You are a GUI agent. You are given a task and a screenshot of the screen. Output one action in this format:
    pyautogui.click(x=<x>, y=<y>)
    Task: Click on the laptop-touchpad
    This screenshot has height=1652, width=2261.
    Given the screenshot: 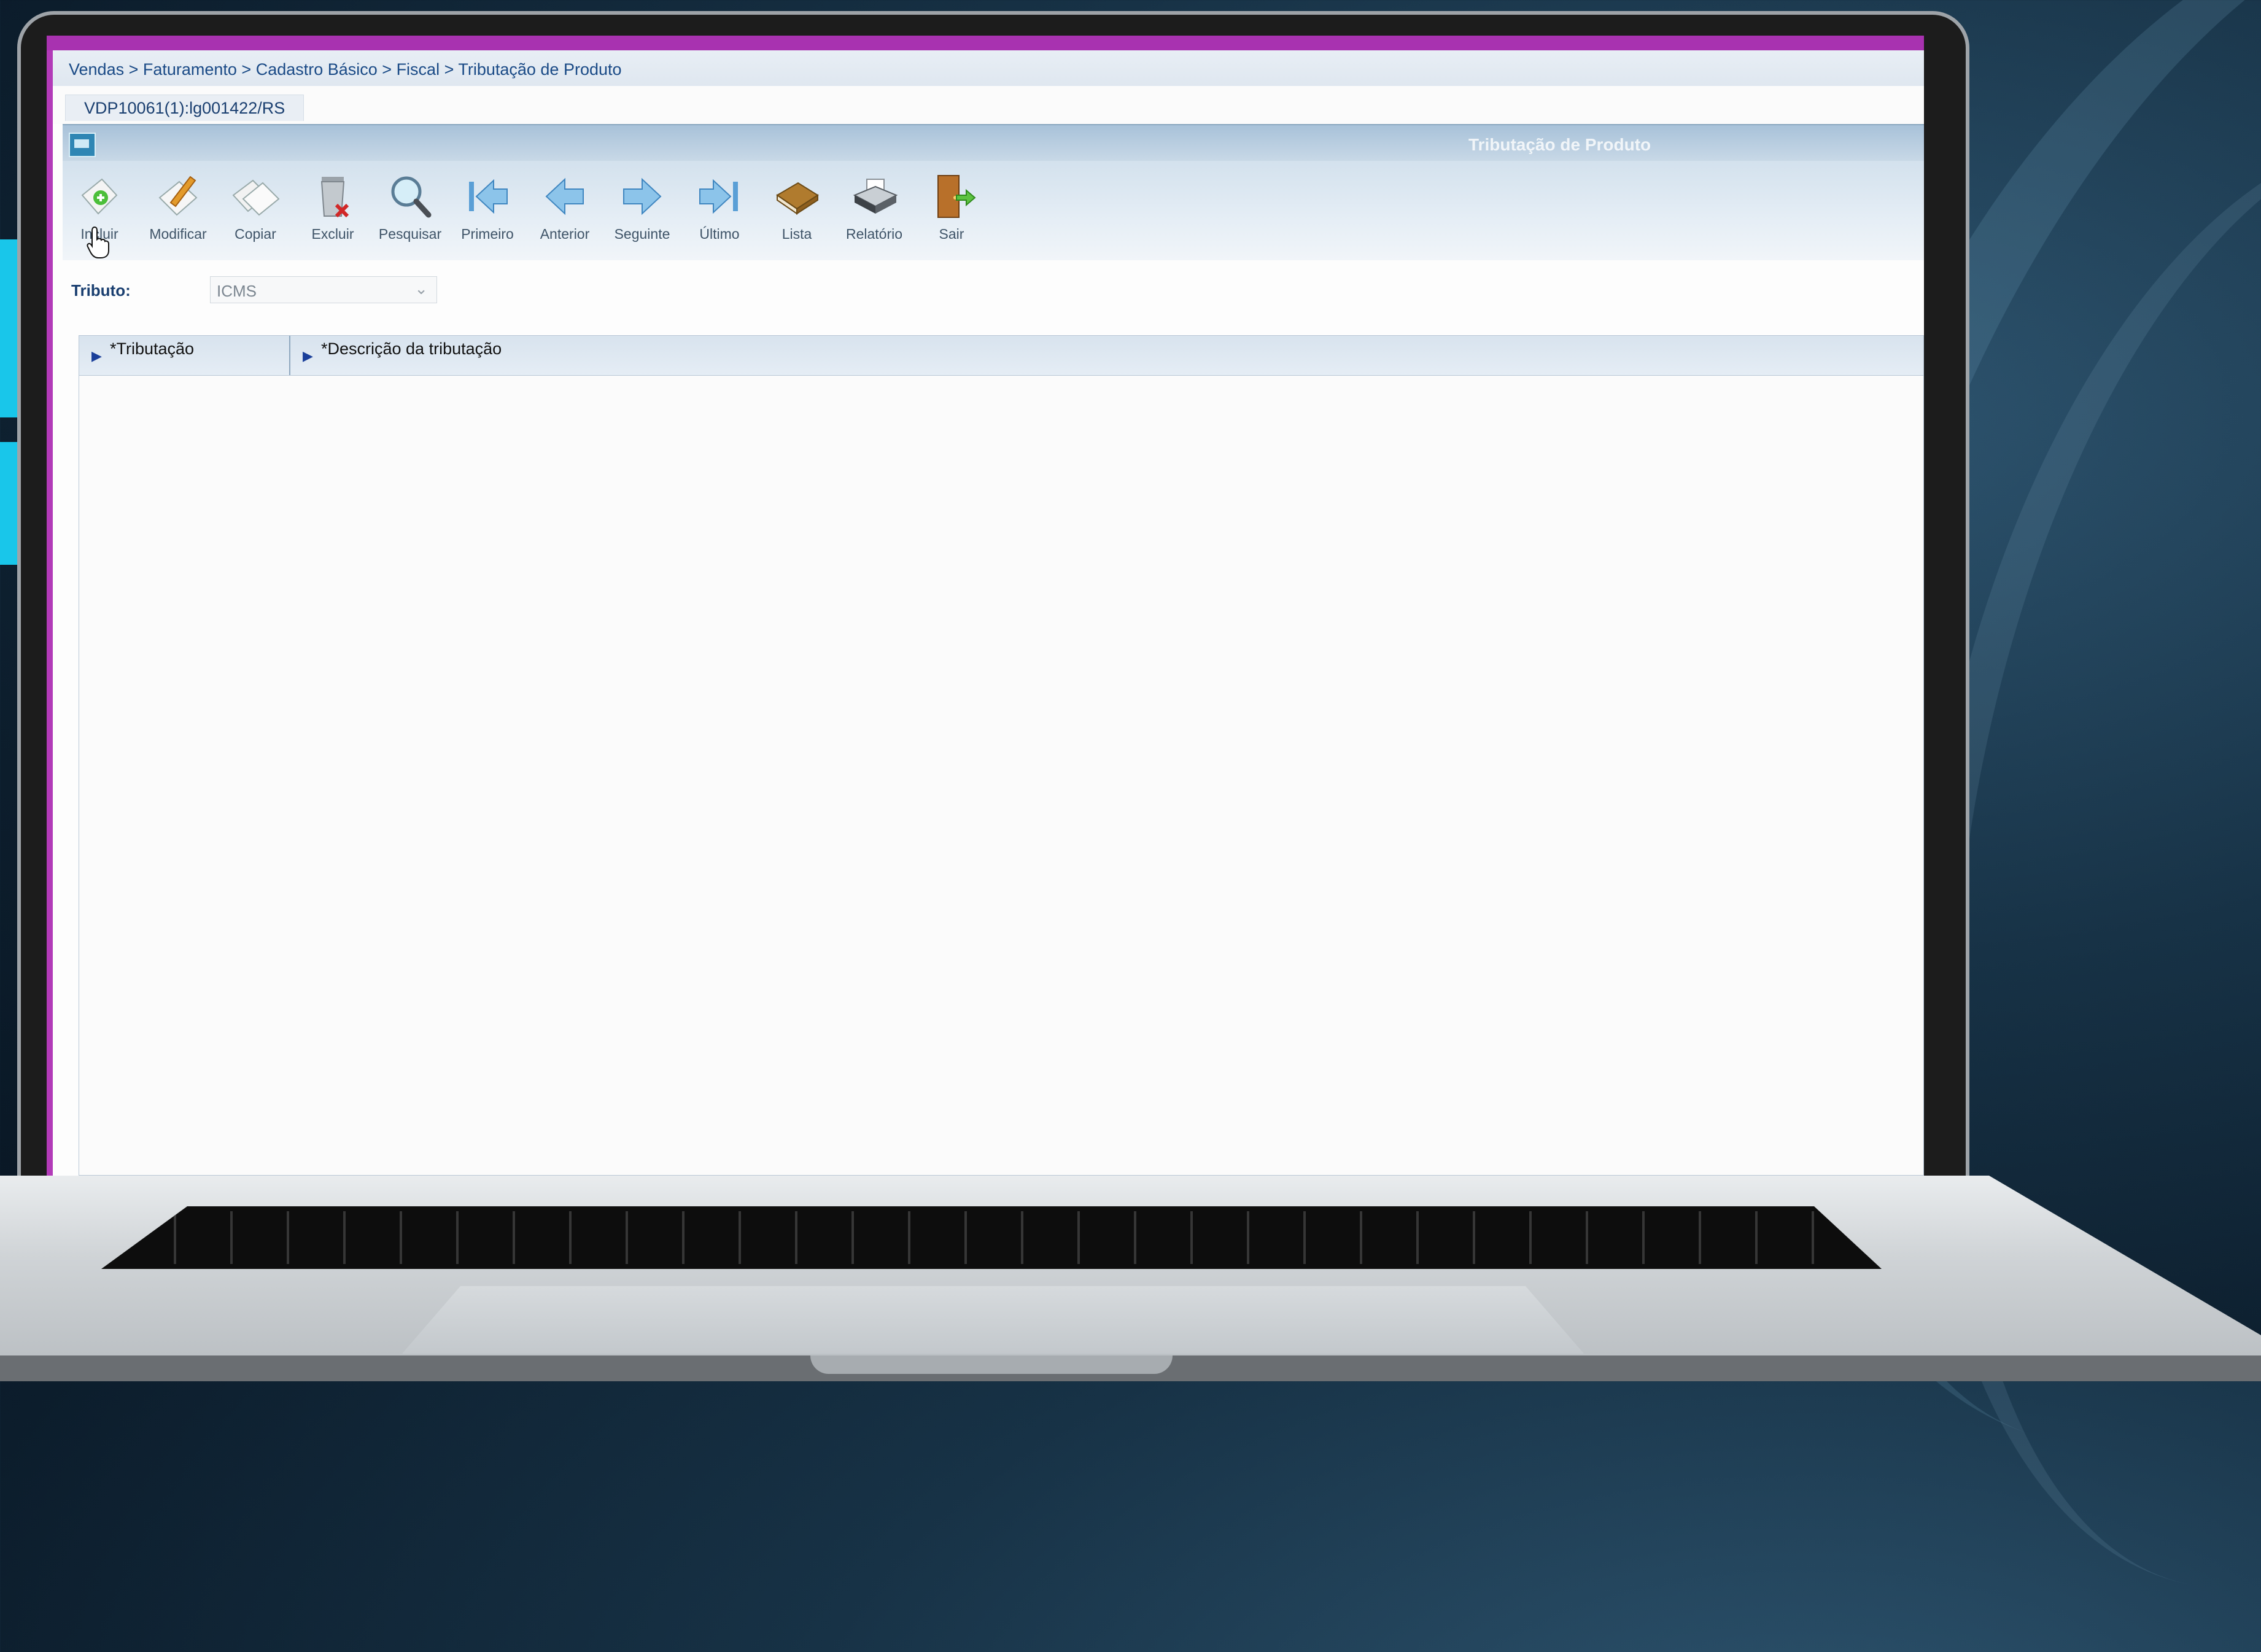 What is the action you would take?
    pyautogui.click(x=993, y=1320)
    